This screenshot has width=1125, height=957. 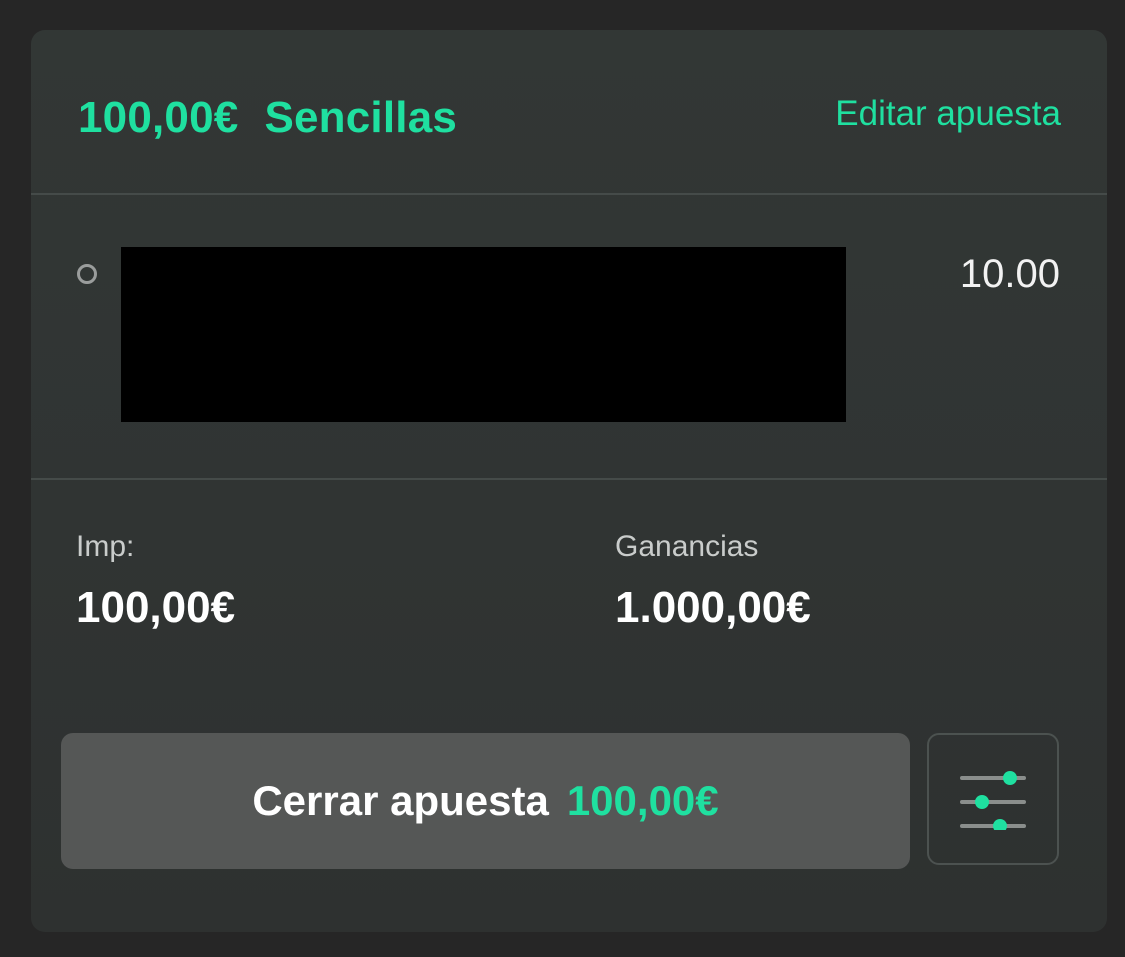 I want to click on cashout-button: Cerrar apuesta 100,00€, so click(x=485, y=801).